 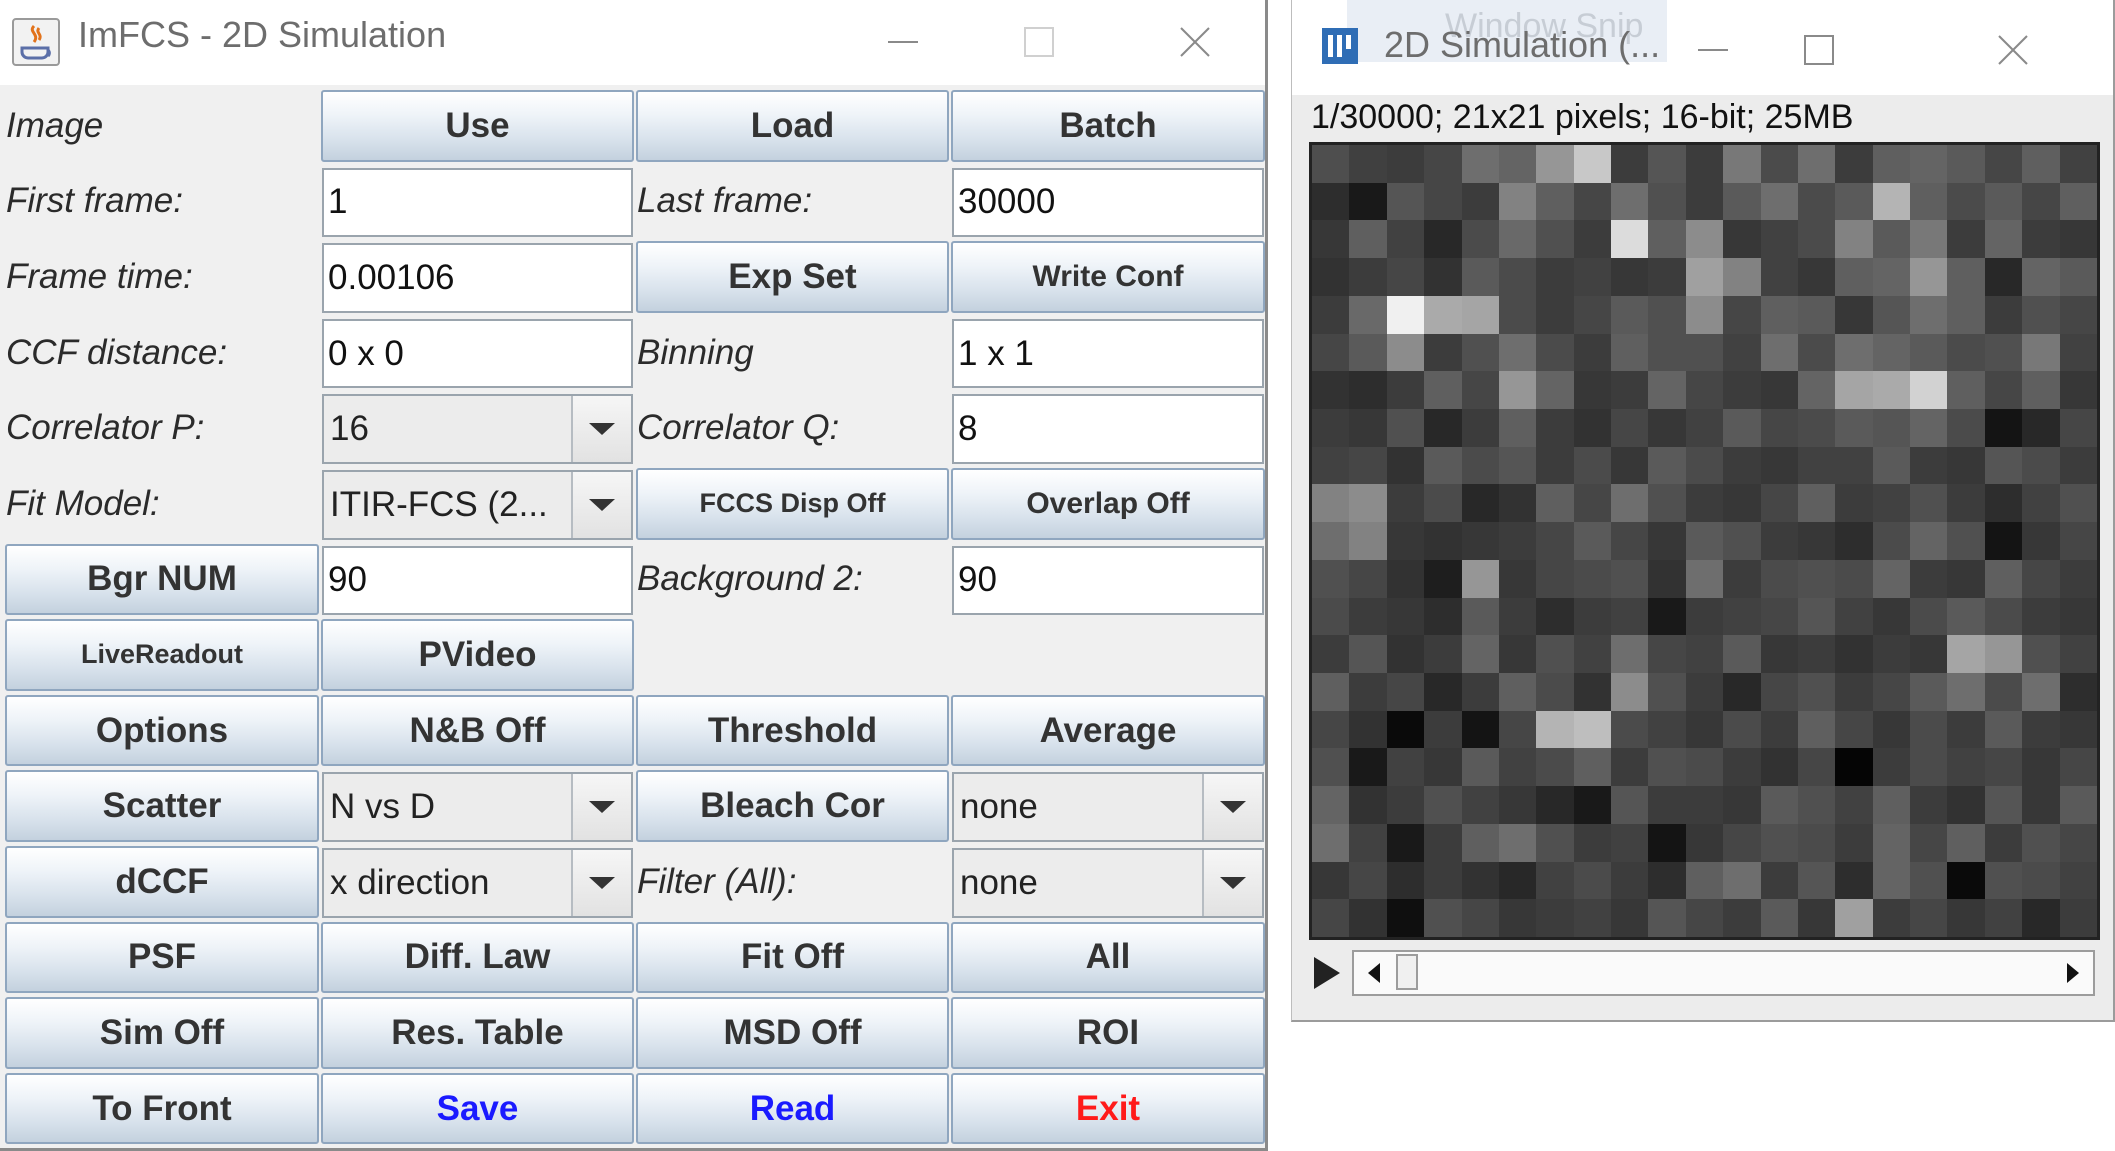 I want to click on bleach-cor-button: Bleach Cor, so click(x=792, y=806).